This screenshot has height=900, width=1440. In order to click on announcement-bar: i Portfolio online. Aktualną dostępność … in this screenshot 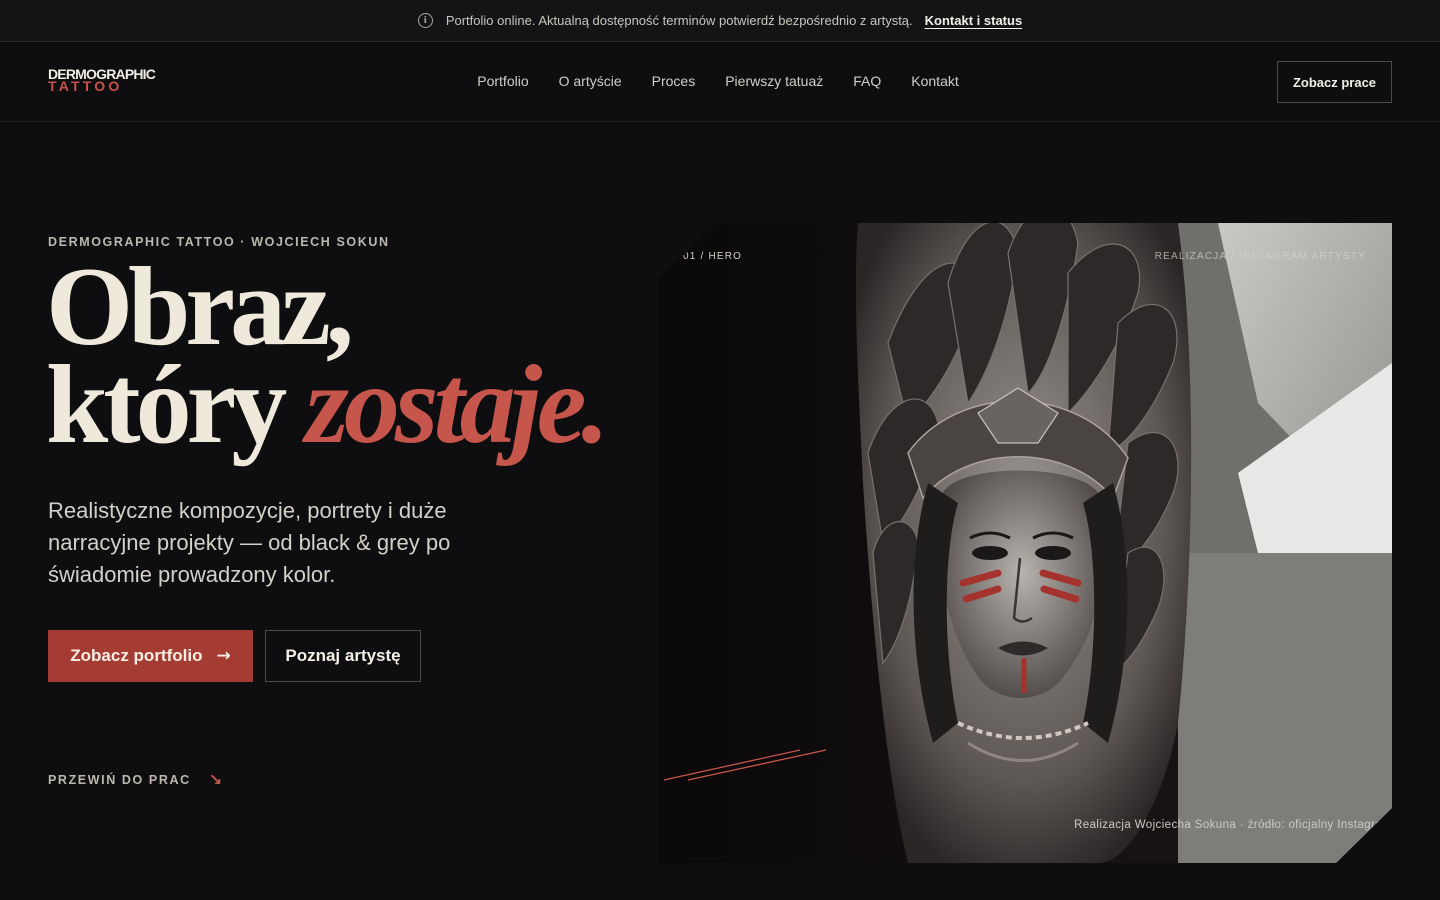, I will do `click(720, 21)`.